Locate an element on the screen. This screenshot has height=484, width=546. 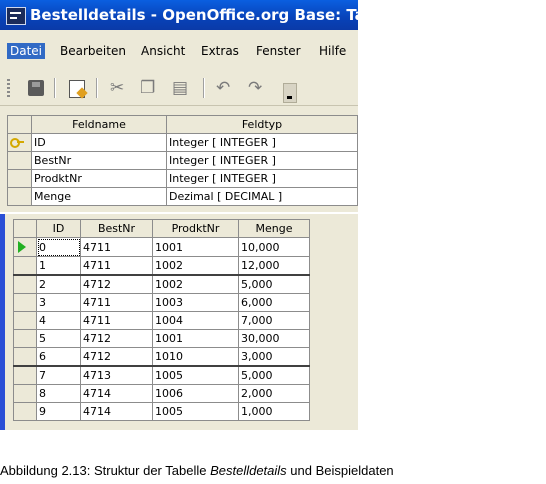
table-row: 0 4711 1001 10,000 is located at coordinates (161, 247).